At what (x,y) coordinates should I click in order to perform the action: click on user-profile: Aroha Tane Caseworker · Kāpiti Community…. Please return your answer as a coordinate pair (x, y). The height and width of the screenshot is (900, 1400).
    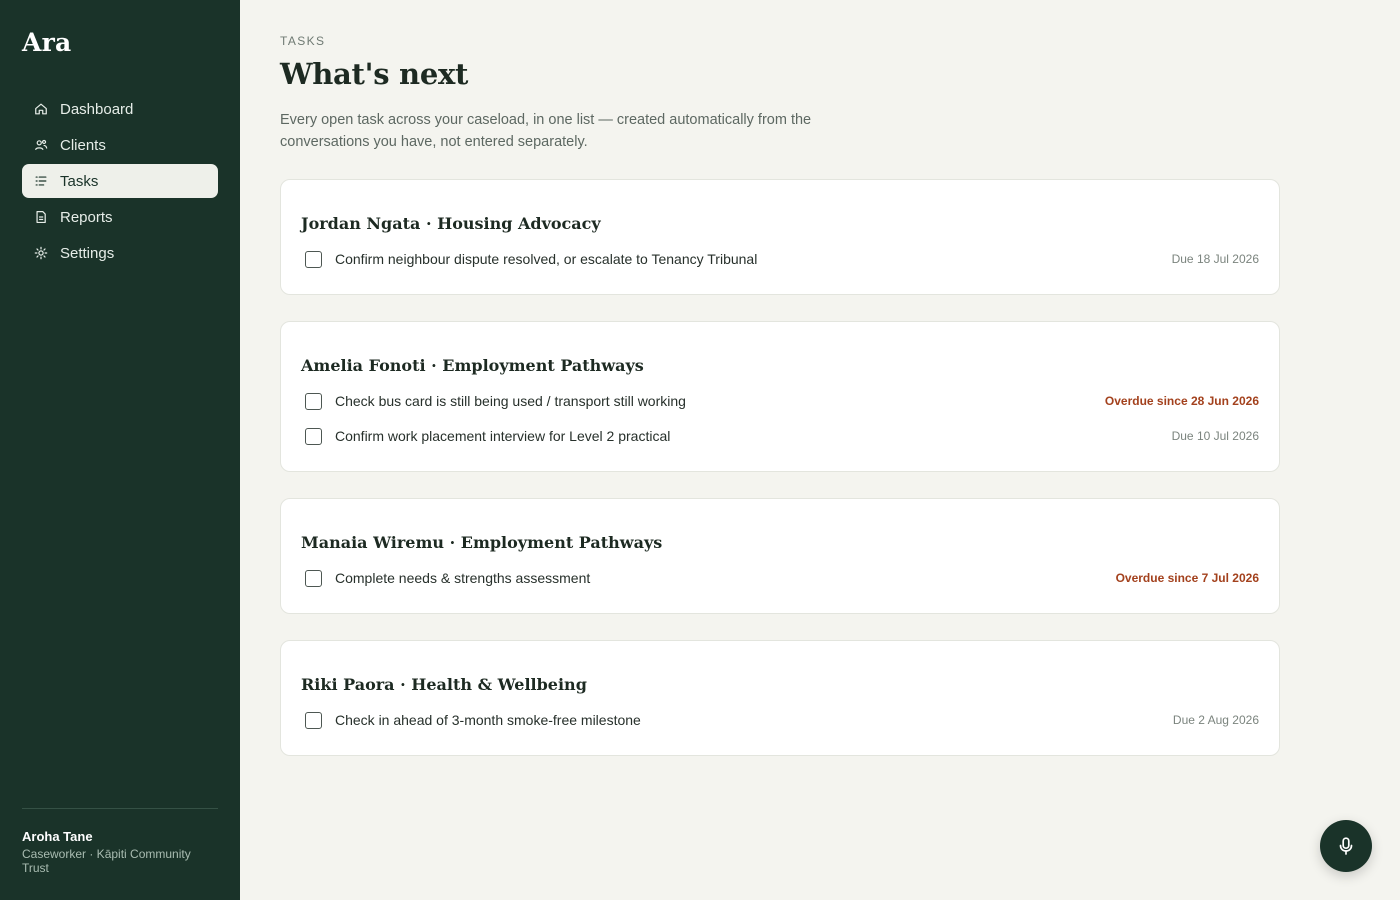
    Looking at the image, I should click on (120, 841).